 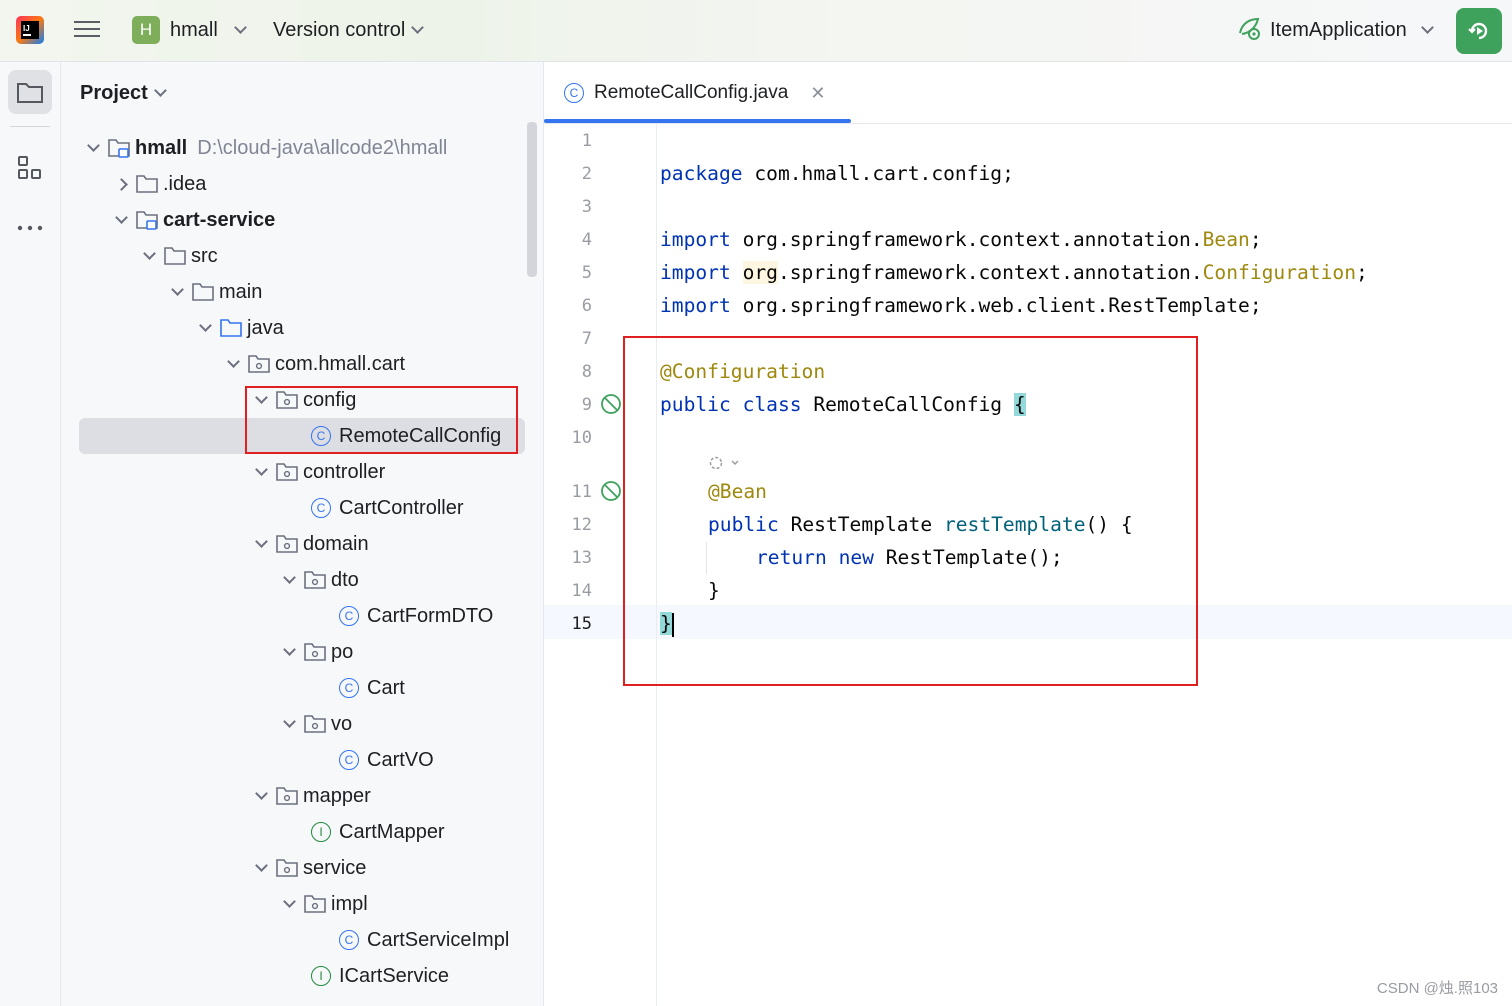 What do you see at coordinates (263, 148) in the screenshot?
I see `tree-item-hmall: hmall D:\cloud-java\allcode2\hmall` at bounding box center [263, 148].